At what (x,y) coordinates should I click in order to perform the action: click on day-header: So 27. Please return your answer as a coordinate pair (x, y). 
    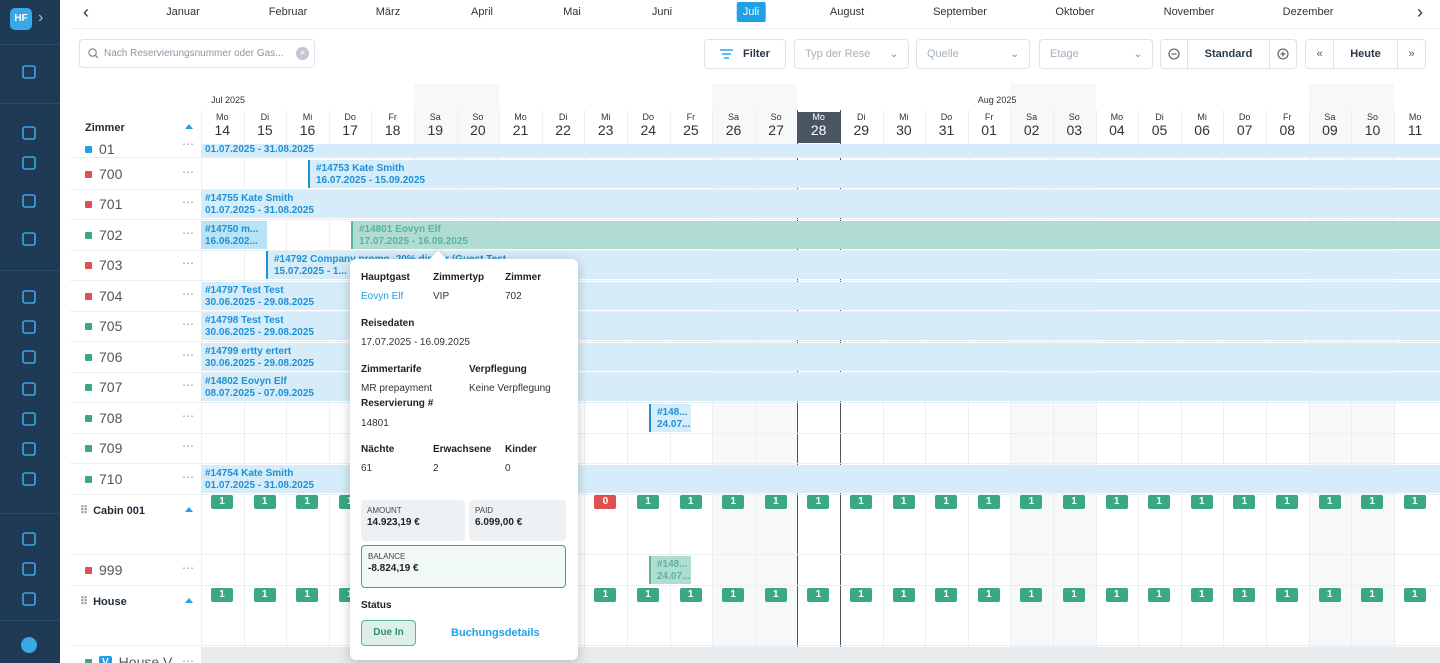
    Looking at the image, I should click on (776, 125).